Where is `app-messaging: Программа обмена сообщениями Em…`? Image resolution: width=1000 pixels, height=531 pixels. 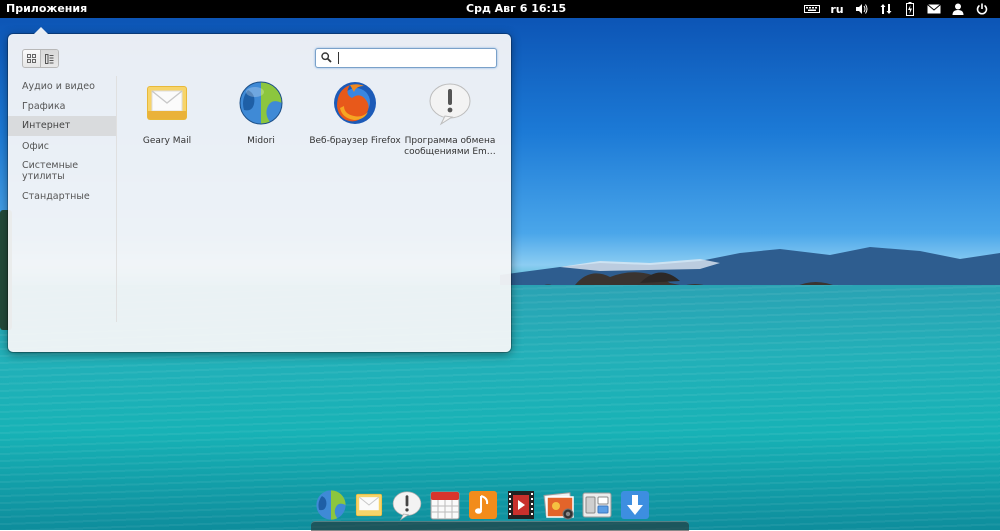 app-messaging: Программа обмена сообщениями Em… is located at coordinates (450, 125).